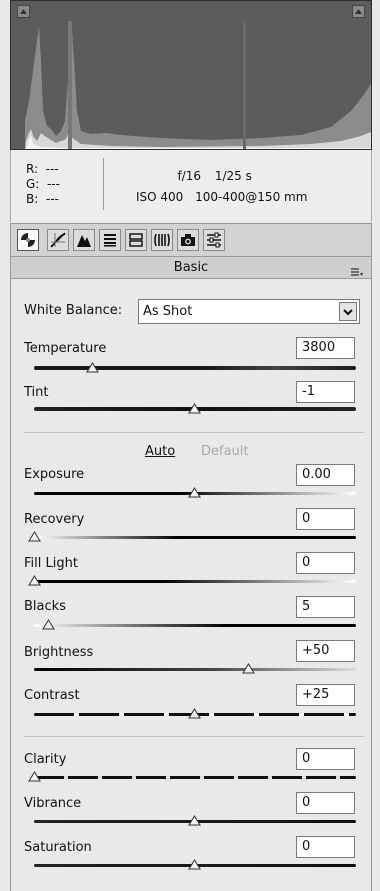  I want to click on vibrance-label: Vibrance, so click(53, 803).